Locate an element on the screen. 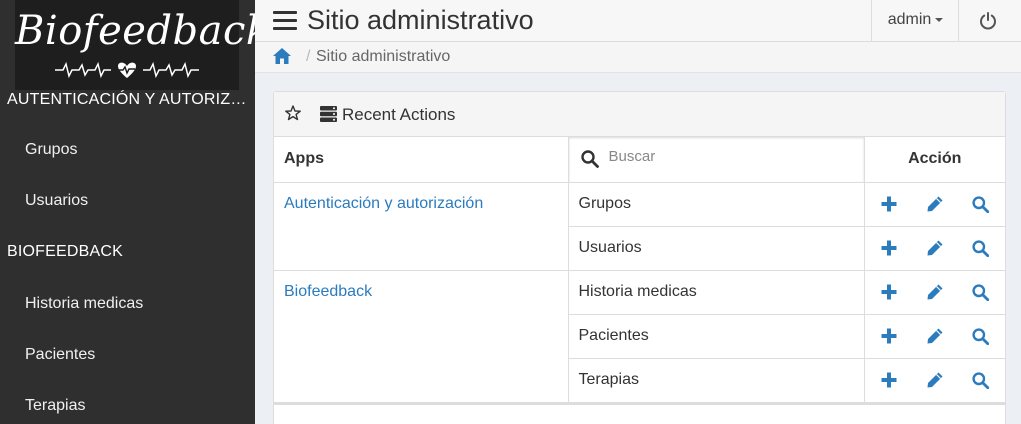  user-name: admin is located at coordinates (909, 19).